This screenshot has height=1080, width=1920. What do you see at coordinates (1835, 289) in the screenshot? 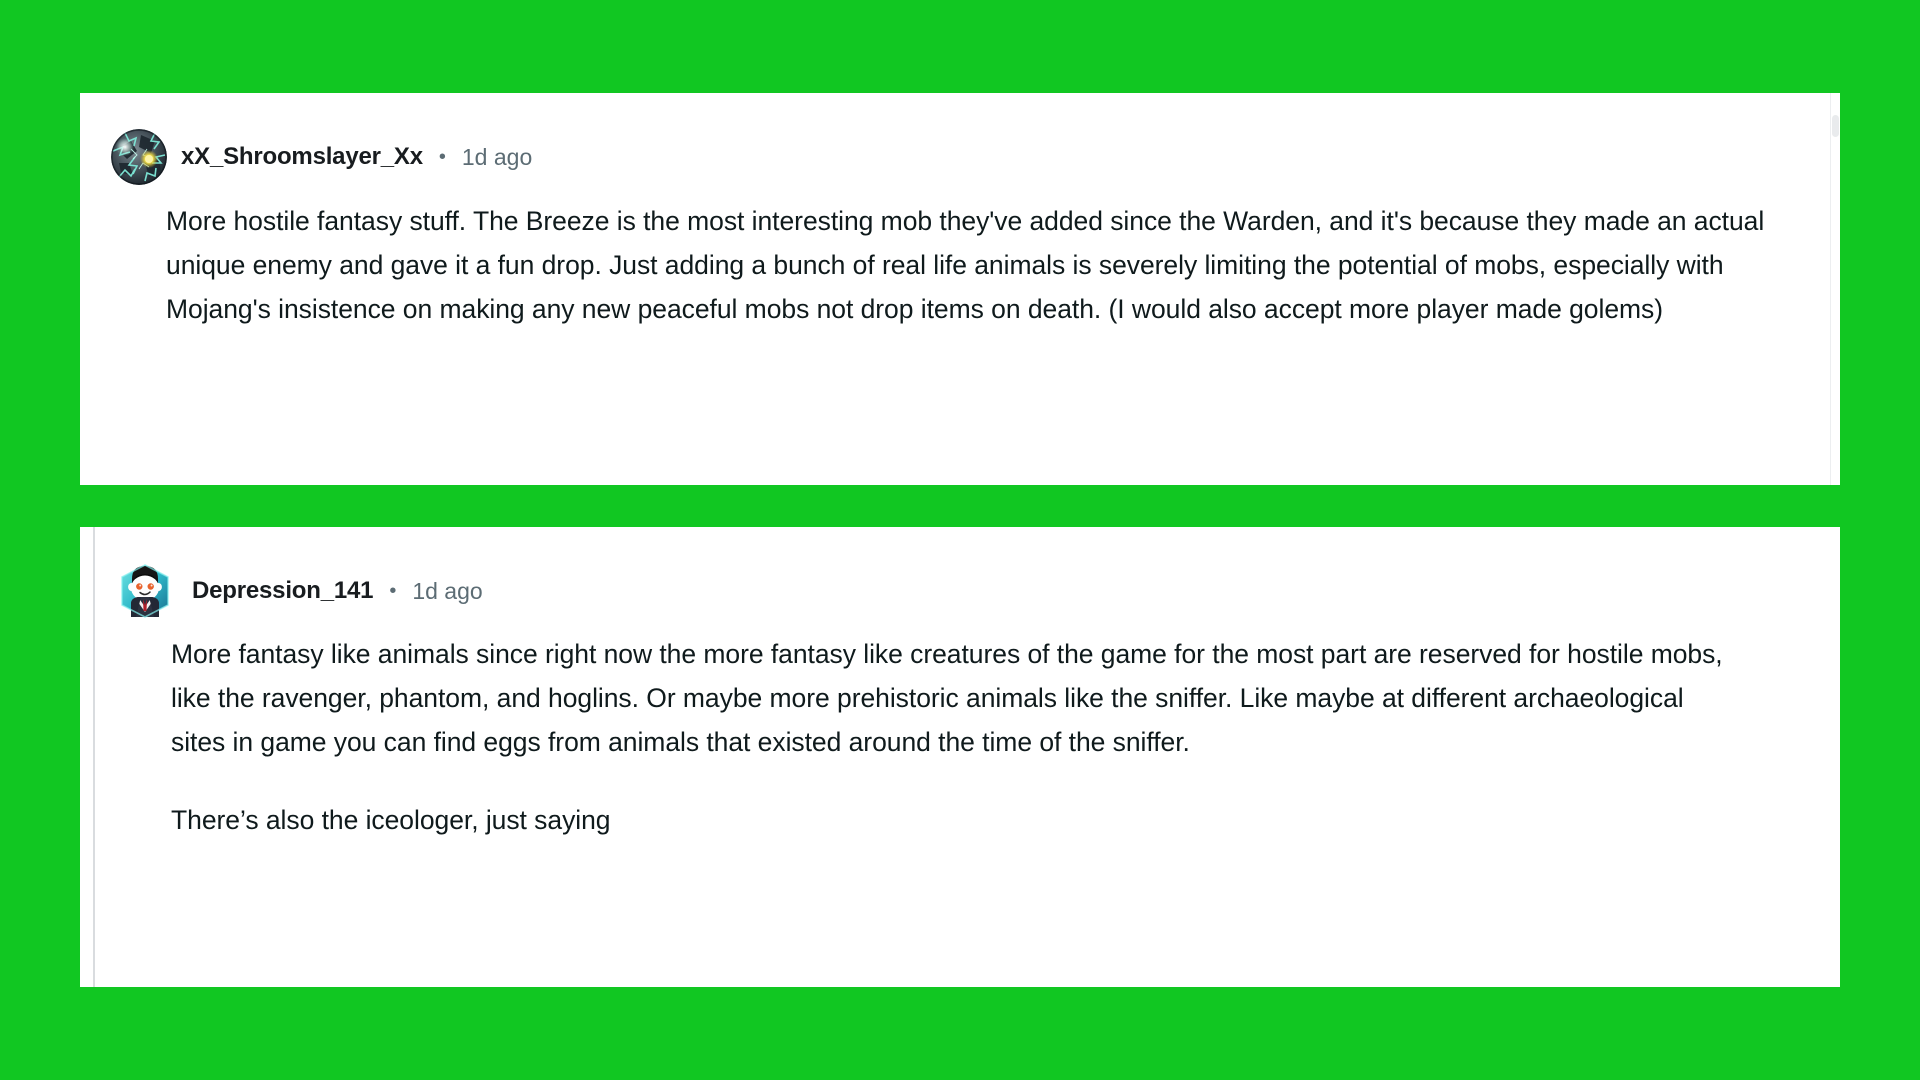
I see `scrollbar` at bounding box center [1835, 289].